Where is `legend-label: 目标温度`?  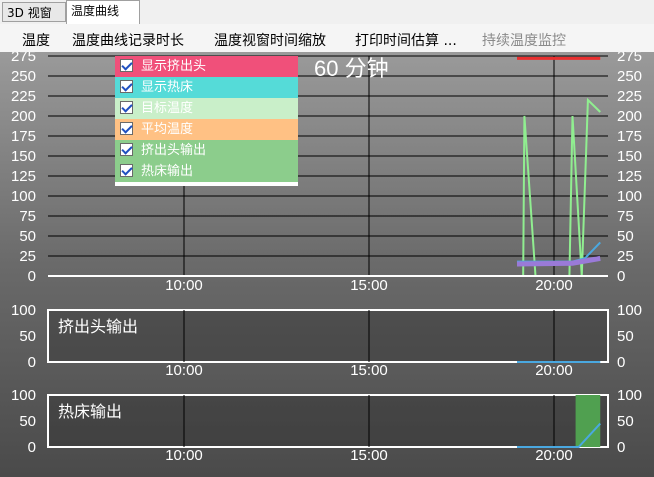
legend-label: 目标温度 is located at coordinates (167, 108).